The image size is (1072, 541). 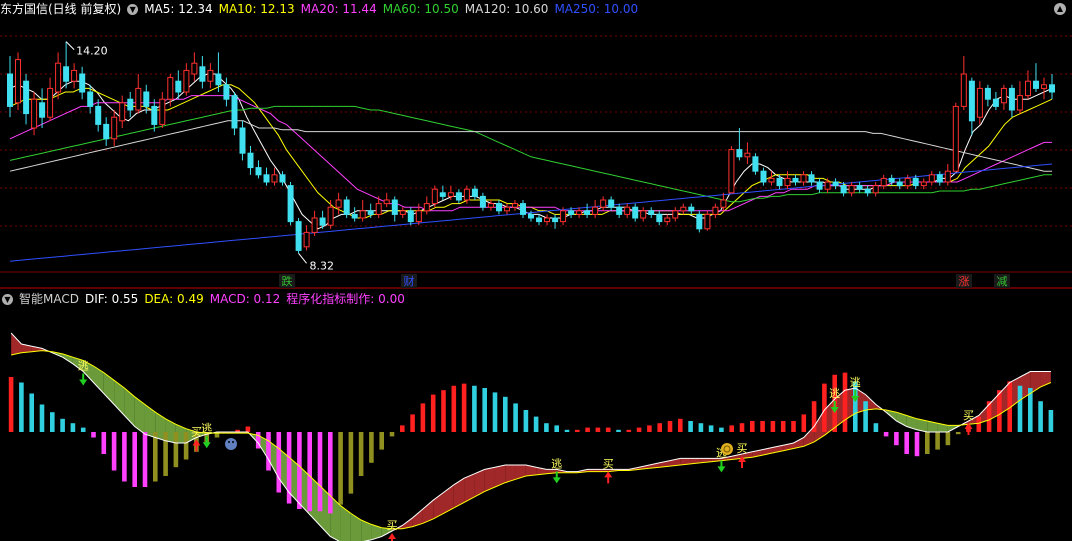 I want to click on low-pointer, so click(x=302, y=258).